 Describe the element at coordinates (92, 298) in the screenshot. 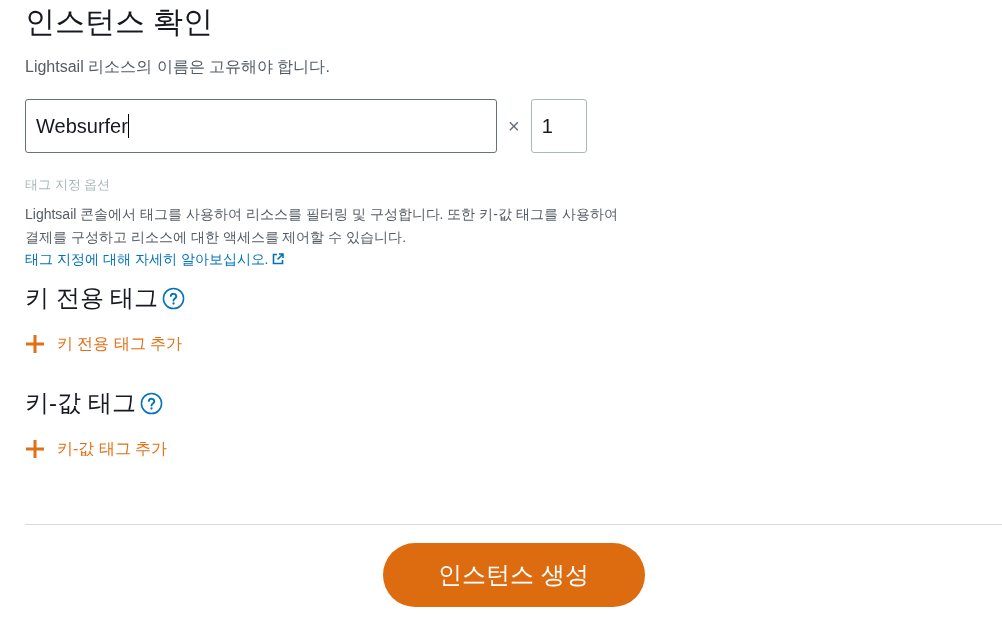

I see `section-heading: 키 전용 태그` at that location.